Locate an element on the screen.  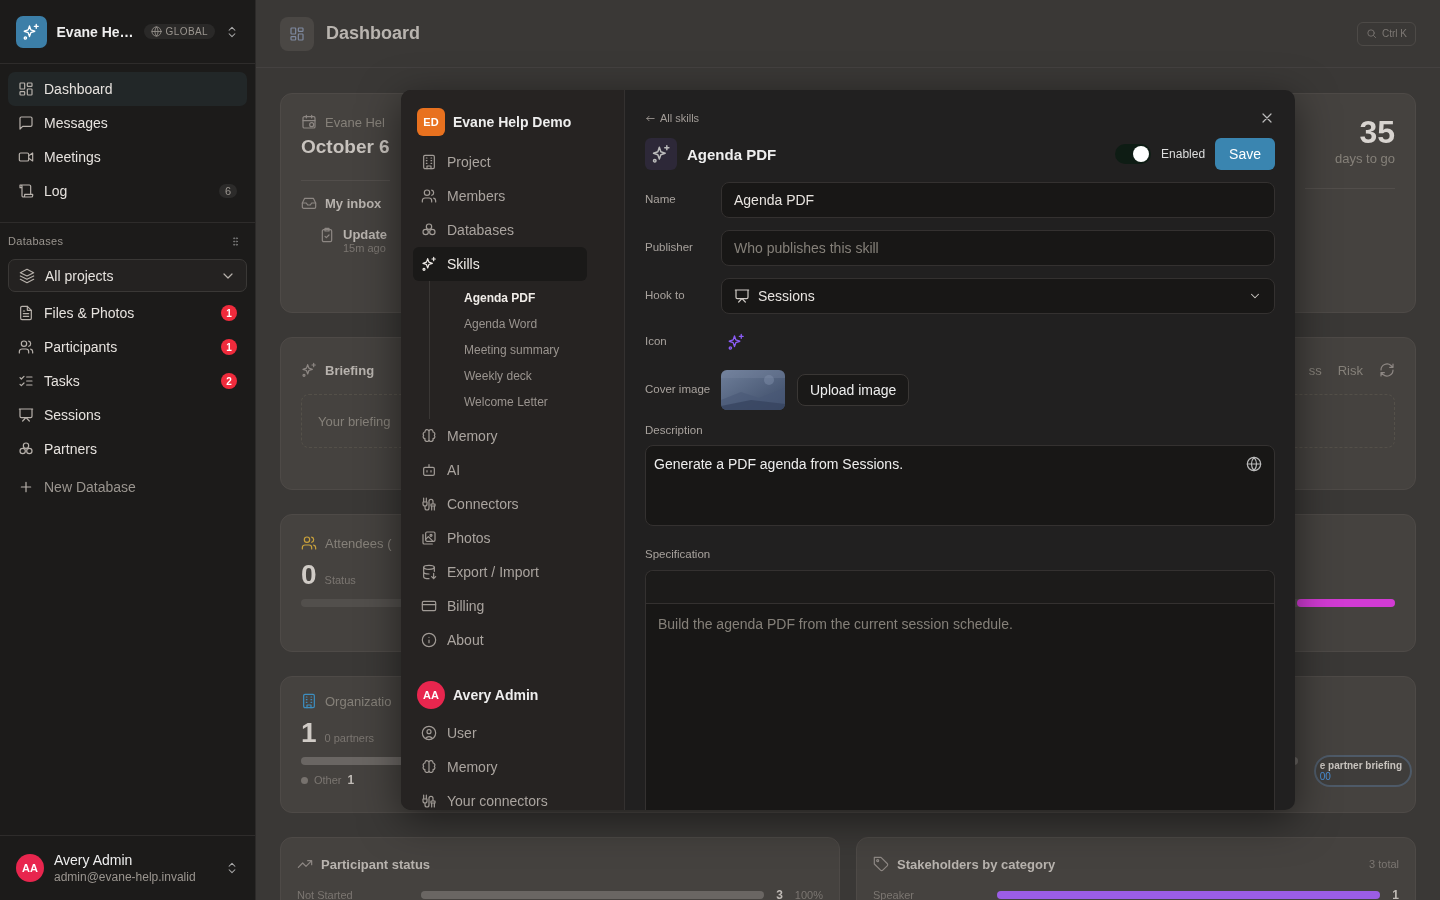
project-name: Evane Help Demo is located at coordinates (512, 122).